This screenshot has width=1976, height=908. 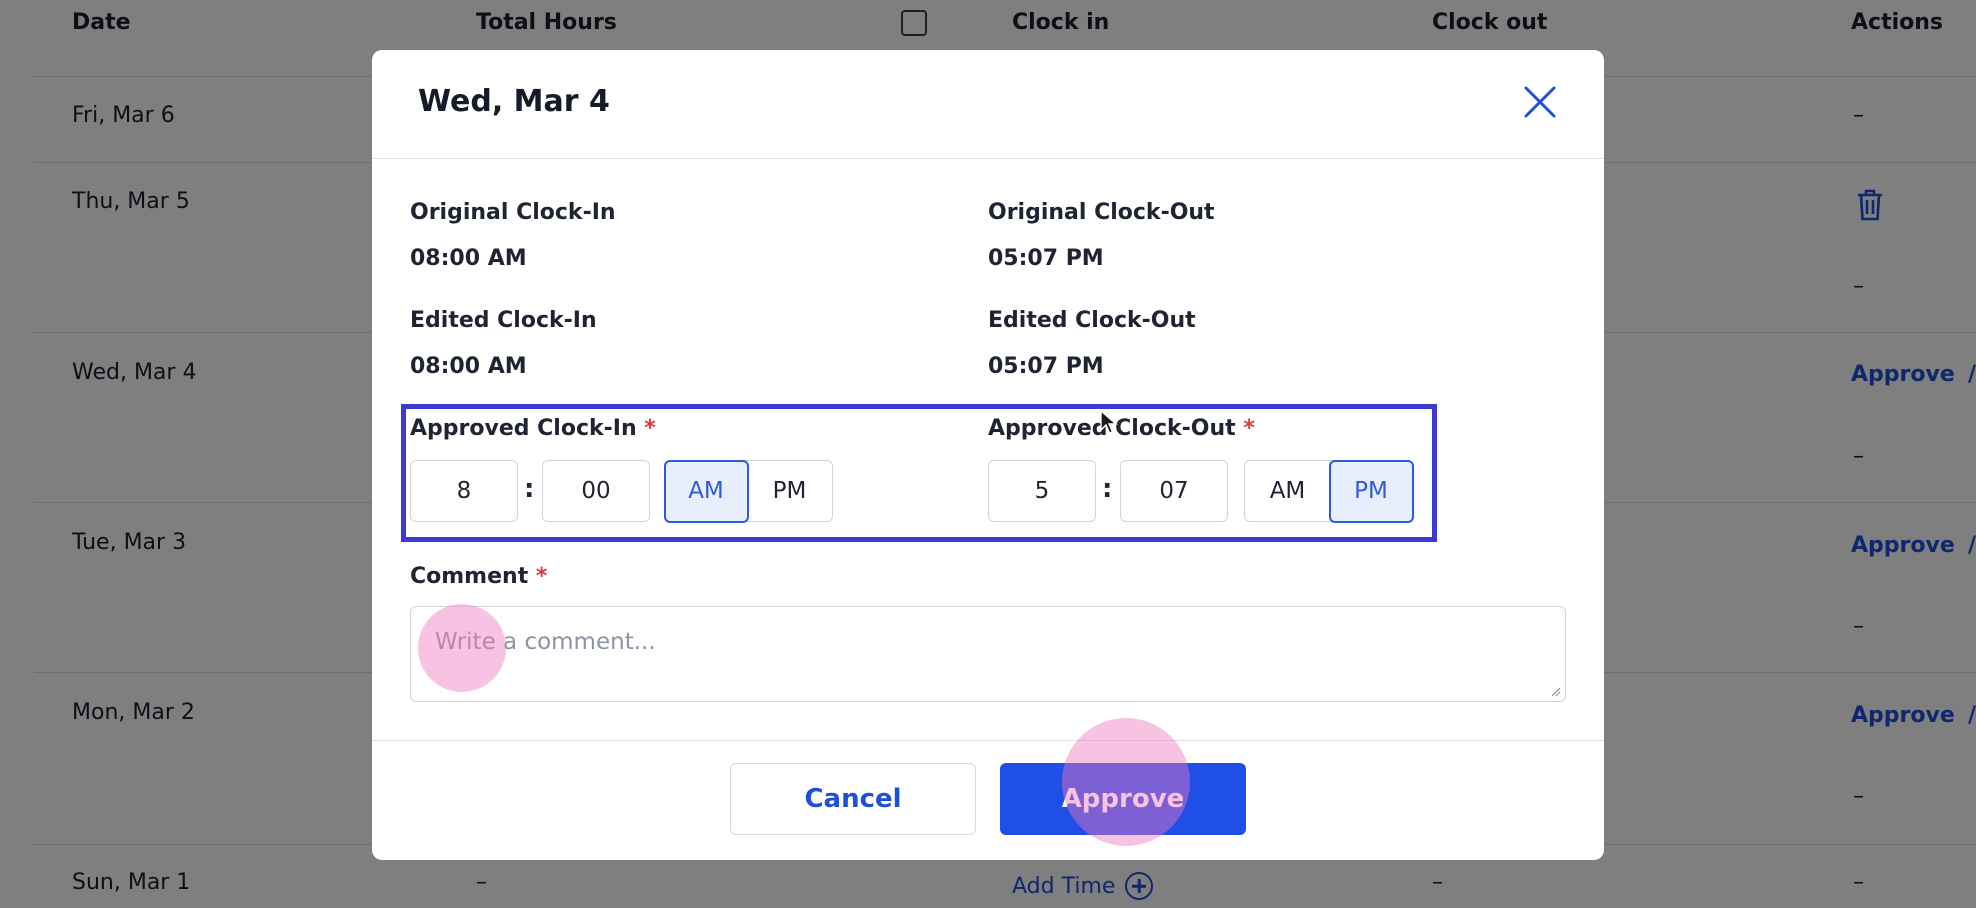 I want to click on approved-clock-out-label: Approved Clock-Out *, so click(x=1121, y=428).